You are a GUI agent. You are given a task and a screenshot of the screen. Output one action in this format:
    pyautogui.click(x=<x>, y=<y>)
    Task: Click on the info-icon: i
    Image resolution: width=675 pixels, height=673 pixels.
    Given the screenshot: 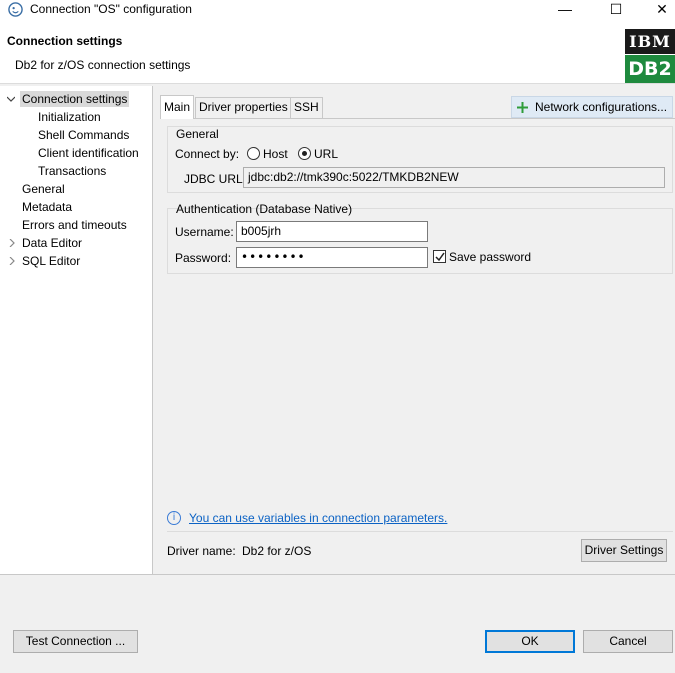 What is the action you would take?
    pyautogui.click(x=174, y=518)
    